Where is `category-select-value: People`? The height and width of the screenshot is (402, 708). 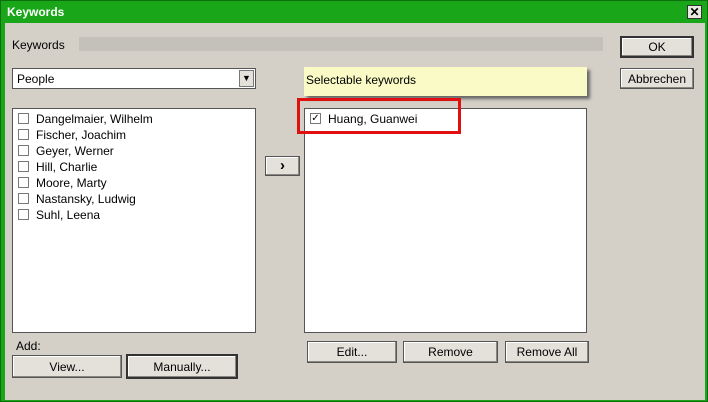
category-select-value: People is located at coordinates (36, 79).